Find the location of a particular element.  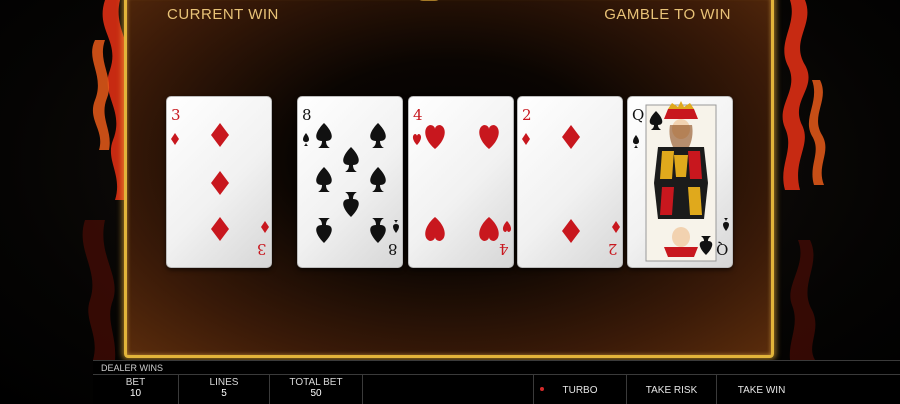

card-rank-top: 2 is located at coordinates (527, 115).